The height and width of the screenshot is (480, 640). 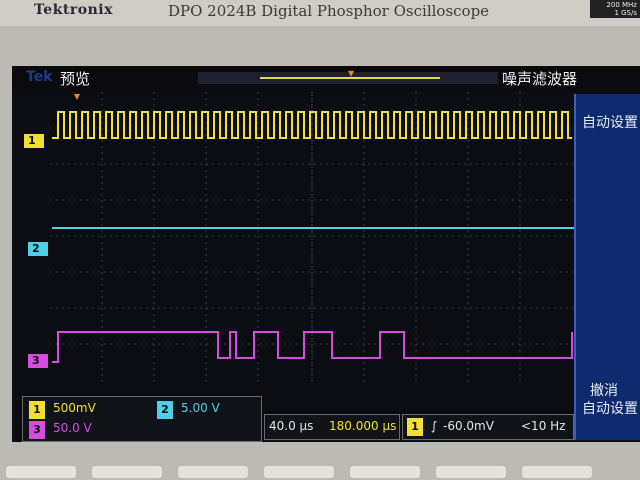 I want to click on tek-logo: Tek, so click(x=39, y=77).